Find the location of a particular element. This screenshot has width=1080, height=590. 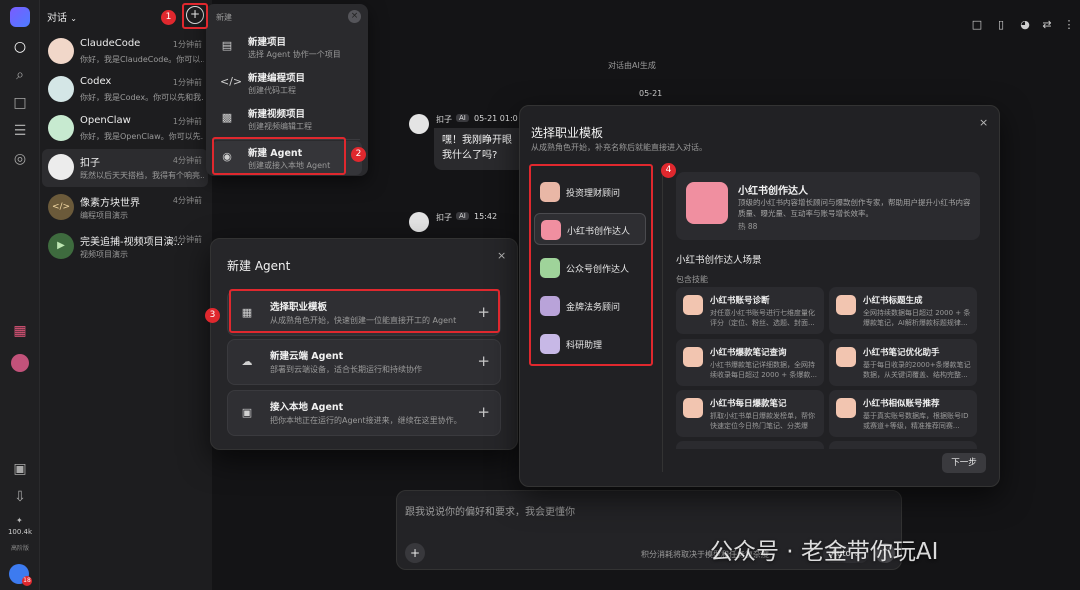

code-project-icon: </> is located at coordinates (61, 207).